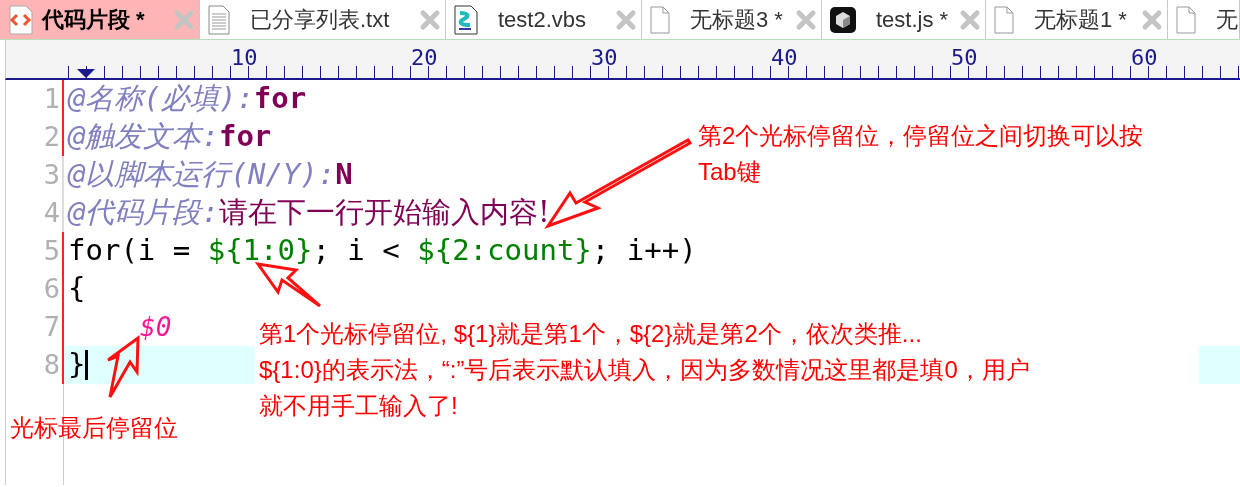 Image resolution: width=1240 pixels, height=487 pixels. What do you see at coordinates (161, 99) in the screenshot?
I see `code-text: @名称(必填):` at bounding box center [161, 99].